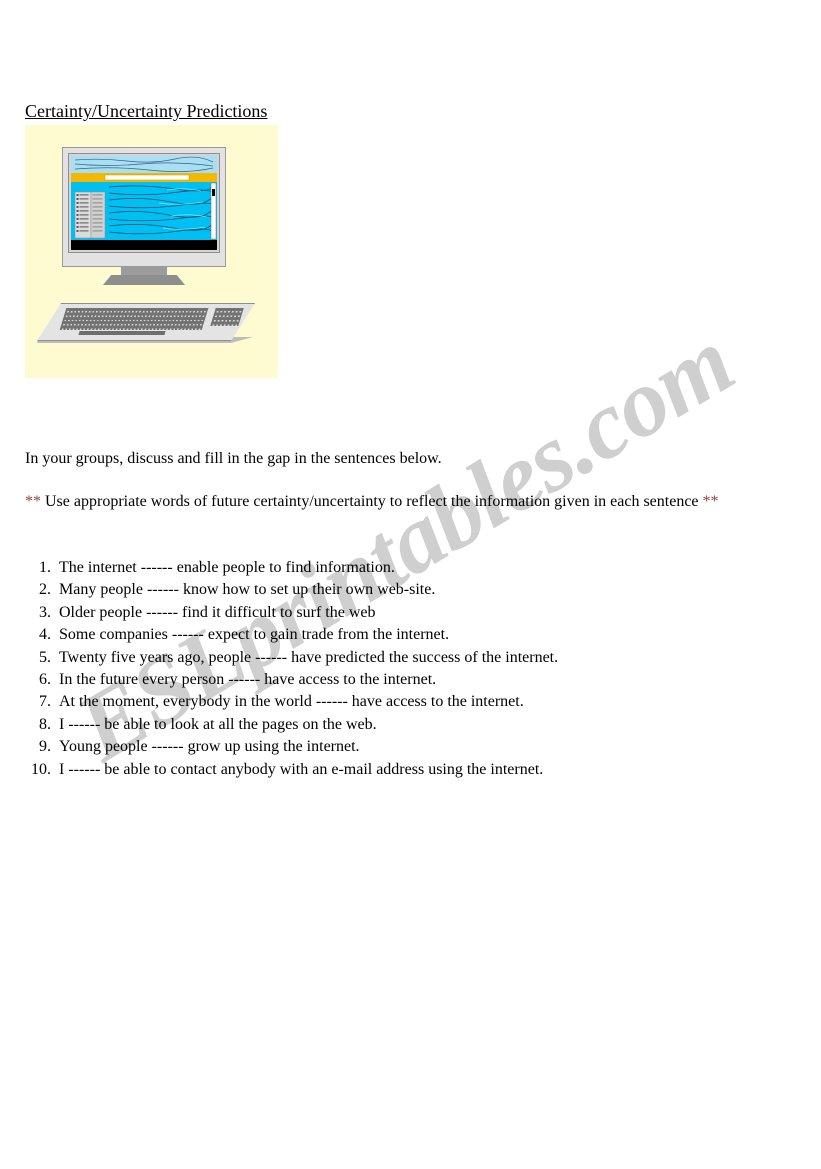 Image resolution: width=821 pixels, height=1169 pixels. I want to click on list-item-number: 3., so click(45, 612).